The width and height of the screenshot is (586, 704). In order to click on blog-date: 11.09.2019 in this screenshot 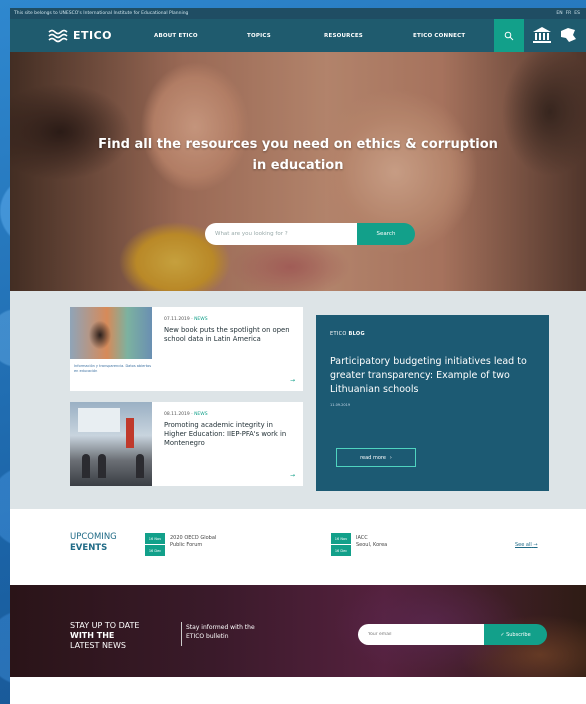, I will do `click(340, 405)`.